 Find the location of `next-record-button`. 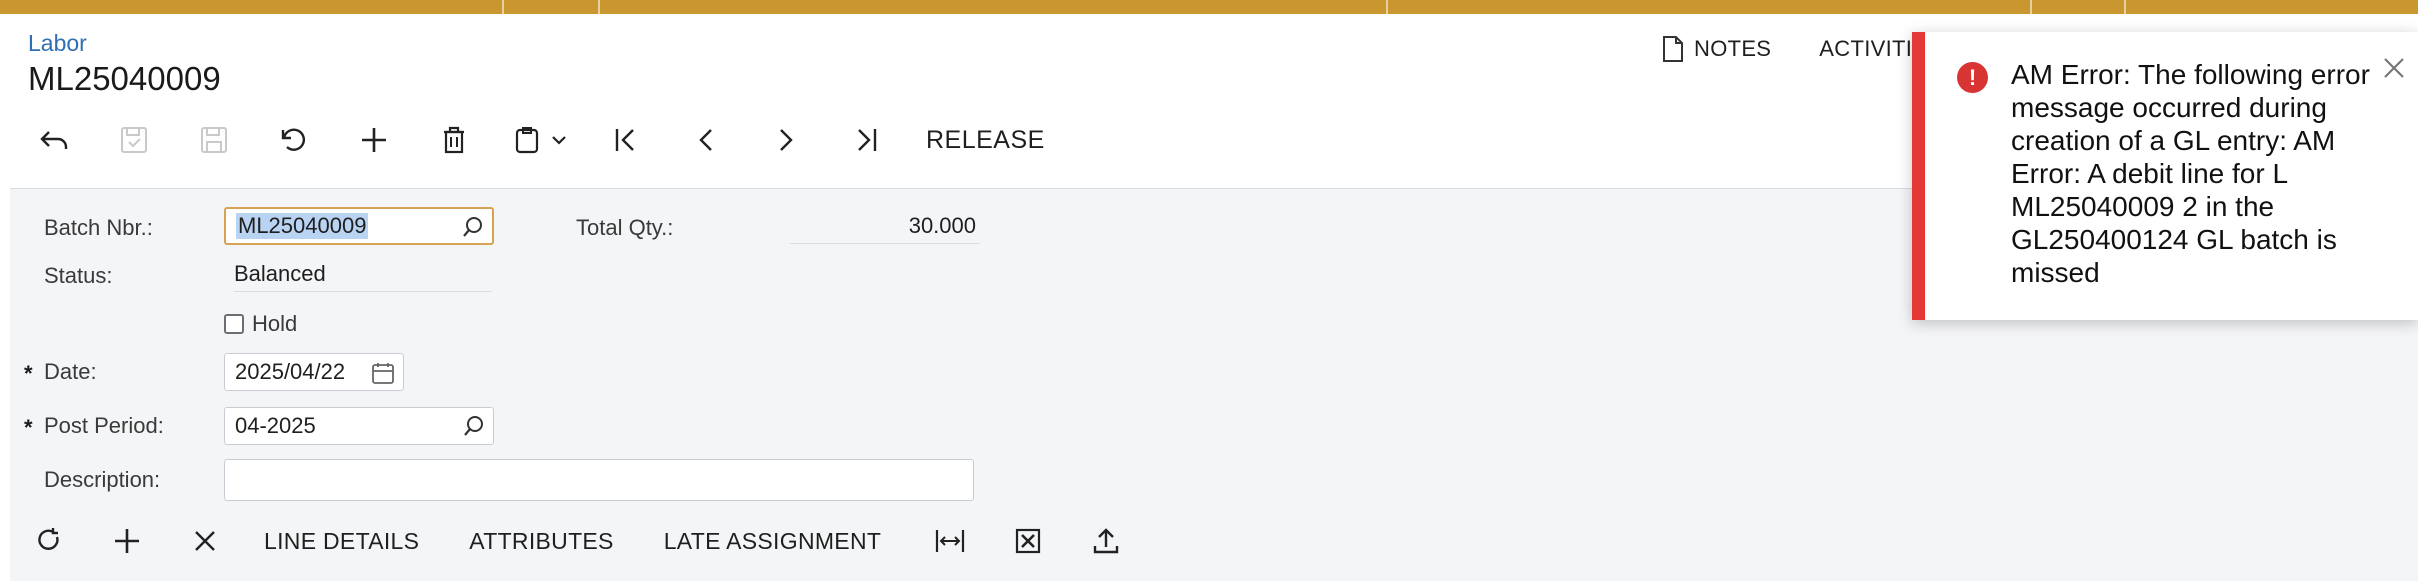

next-record-button is located at coordinates (786, 140).